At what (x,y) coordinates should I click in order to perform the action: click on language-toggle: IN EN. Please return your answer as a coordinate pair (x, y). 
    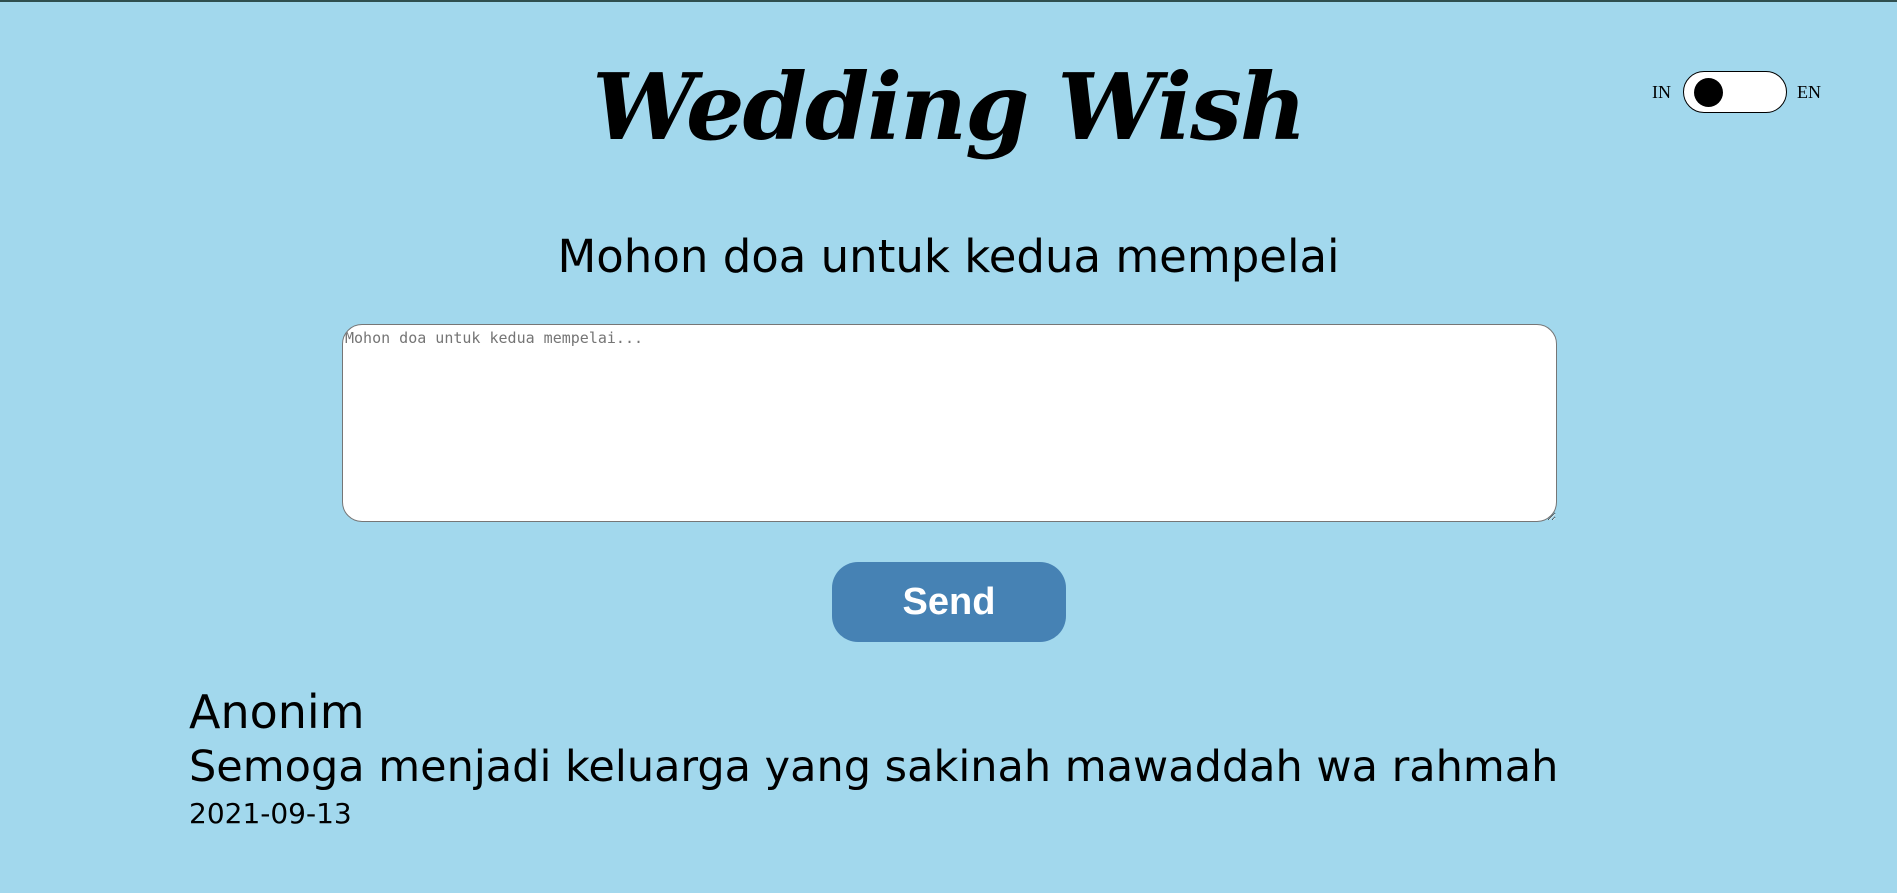
    Looking at the image, I should click on (1736, 92).